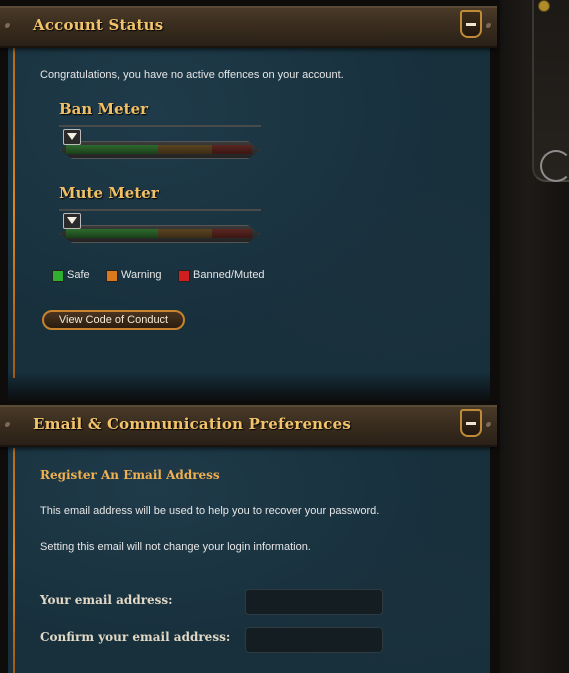  What do you see at coordinates (554, 166) in the screenshot?
I see `ornament-swirl-icon` at bounding box center [554, 166].